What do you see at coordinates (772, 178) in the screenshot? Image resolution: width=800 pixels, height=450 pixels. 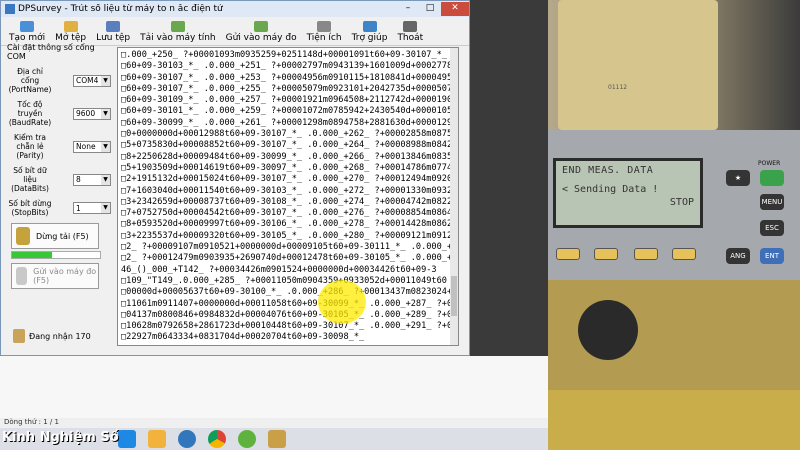 I see `power-key` at bounding box center [772, 178].